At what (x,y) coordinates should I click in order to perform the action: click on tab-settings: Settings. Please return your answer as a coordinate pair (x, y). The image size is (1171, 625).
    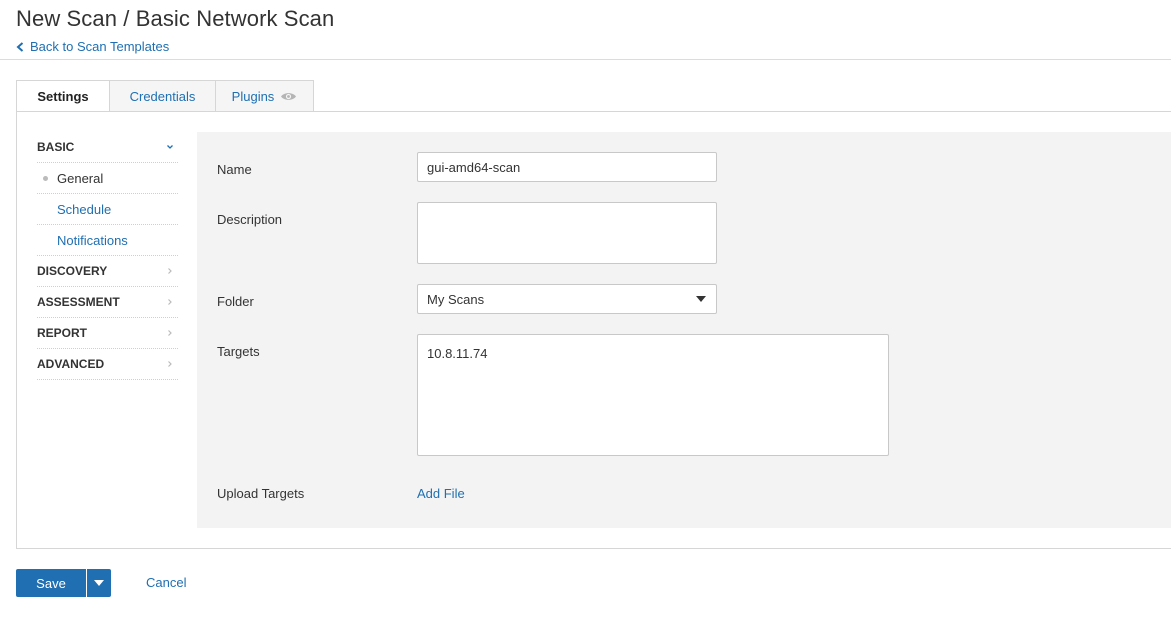
    Looking at the image, I should click on (63, 96).